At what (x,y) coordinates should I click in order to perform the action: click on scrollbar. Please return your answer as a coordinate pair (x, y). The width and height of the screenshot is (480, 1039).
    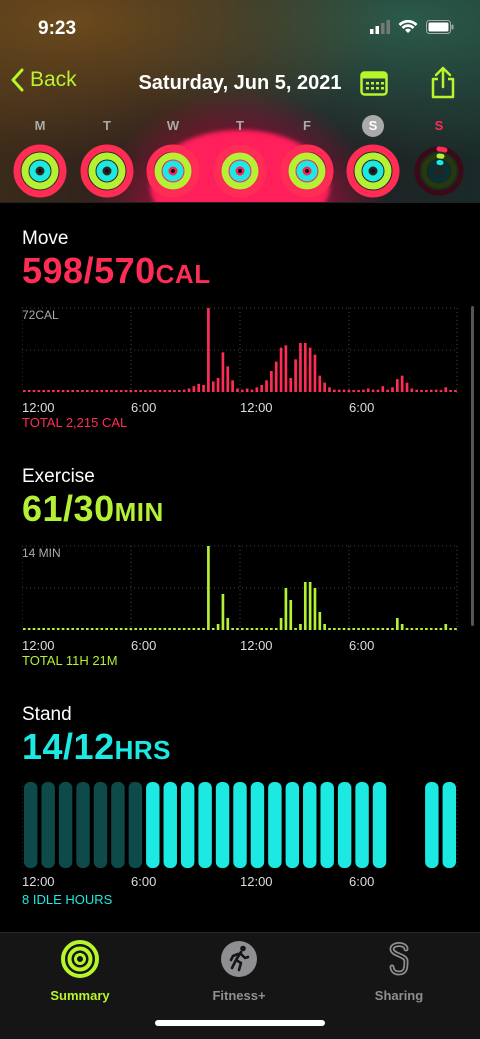
    Looking at the image, I should click on (472, 466).